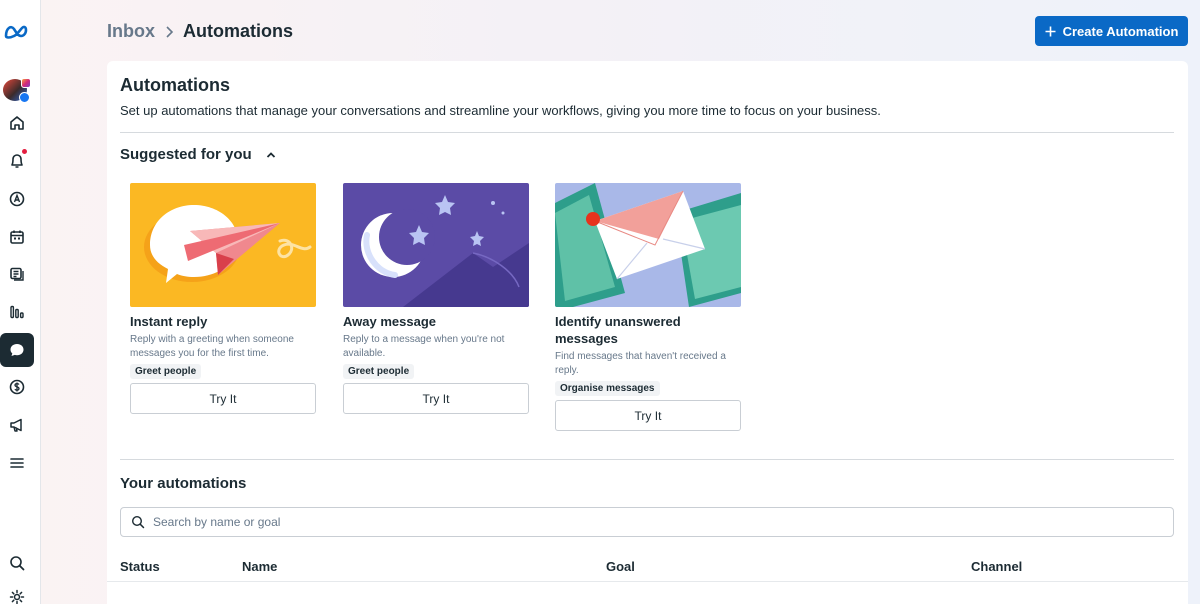  What do you see at coordinates (259, 566) in the screenshot?
I see `column-header-name: Name` at bounding box center [259, 566].